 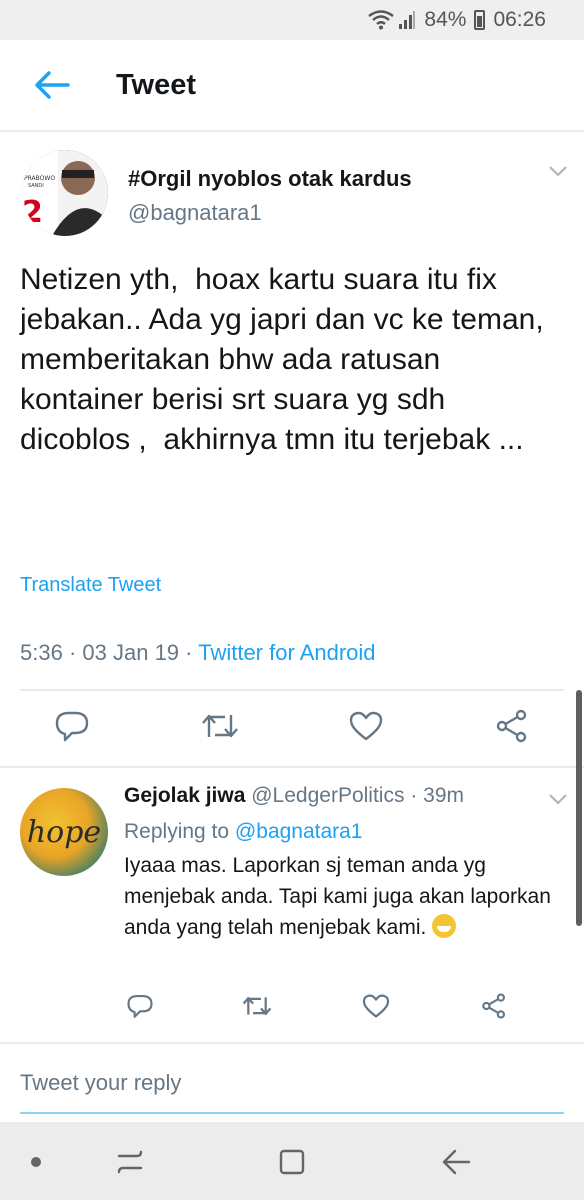 I want to click on assistant-dot-button, so click(x=36, y=1162).